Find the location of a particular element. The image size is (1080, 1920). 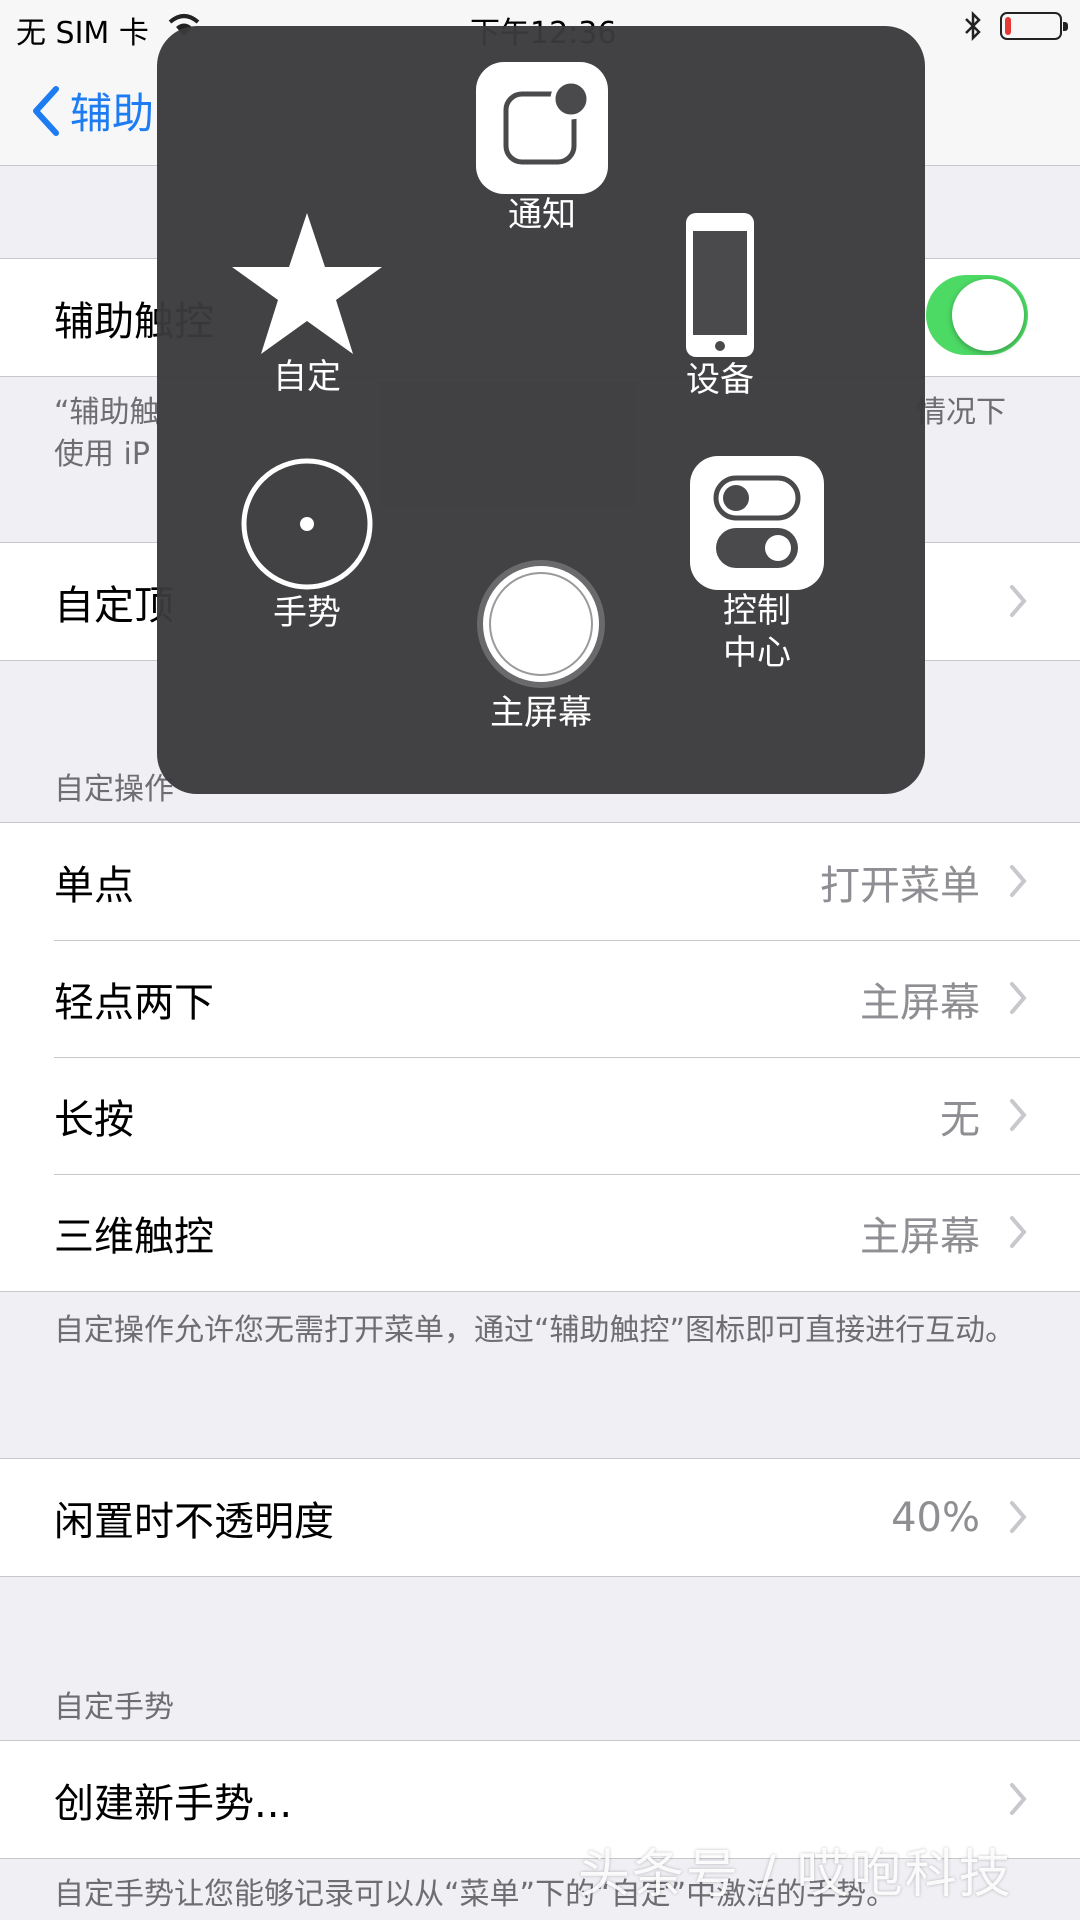

notification-center-icon is located at coordinates (542, 128).